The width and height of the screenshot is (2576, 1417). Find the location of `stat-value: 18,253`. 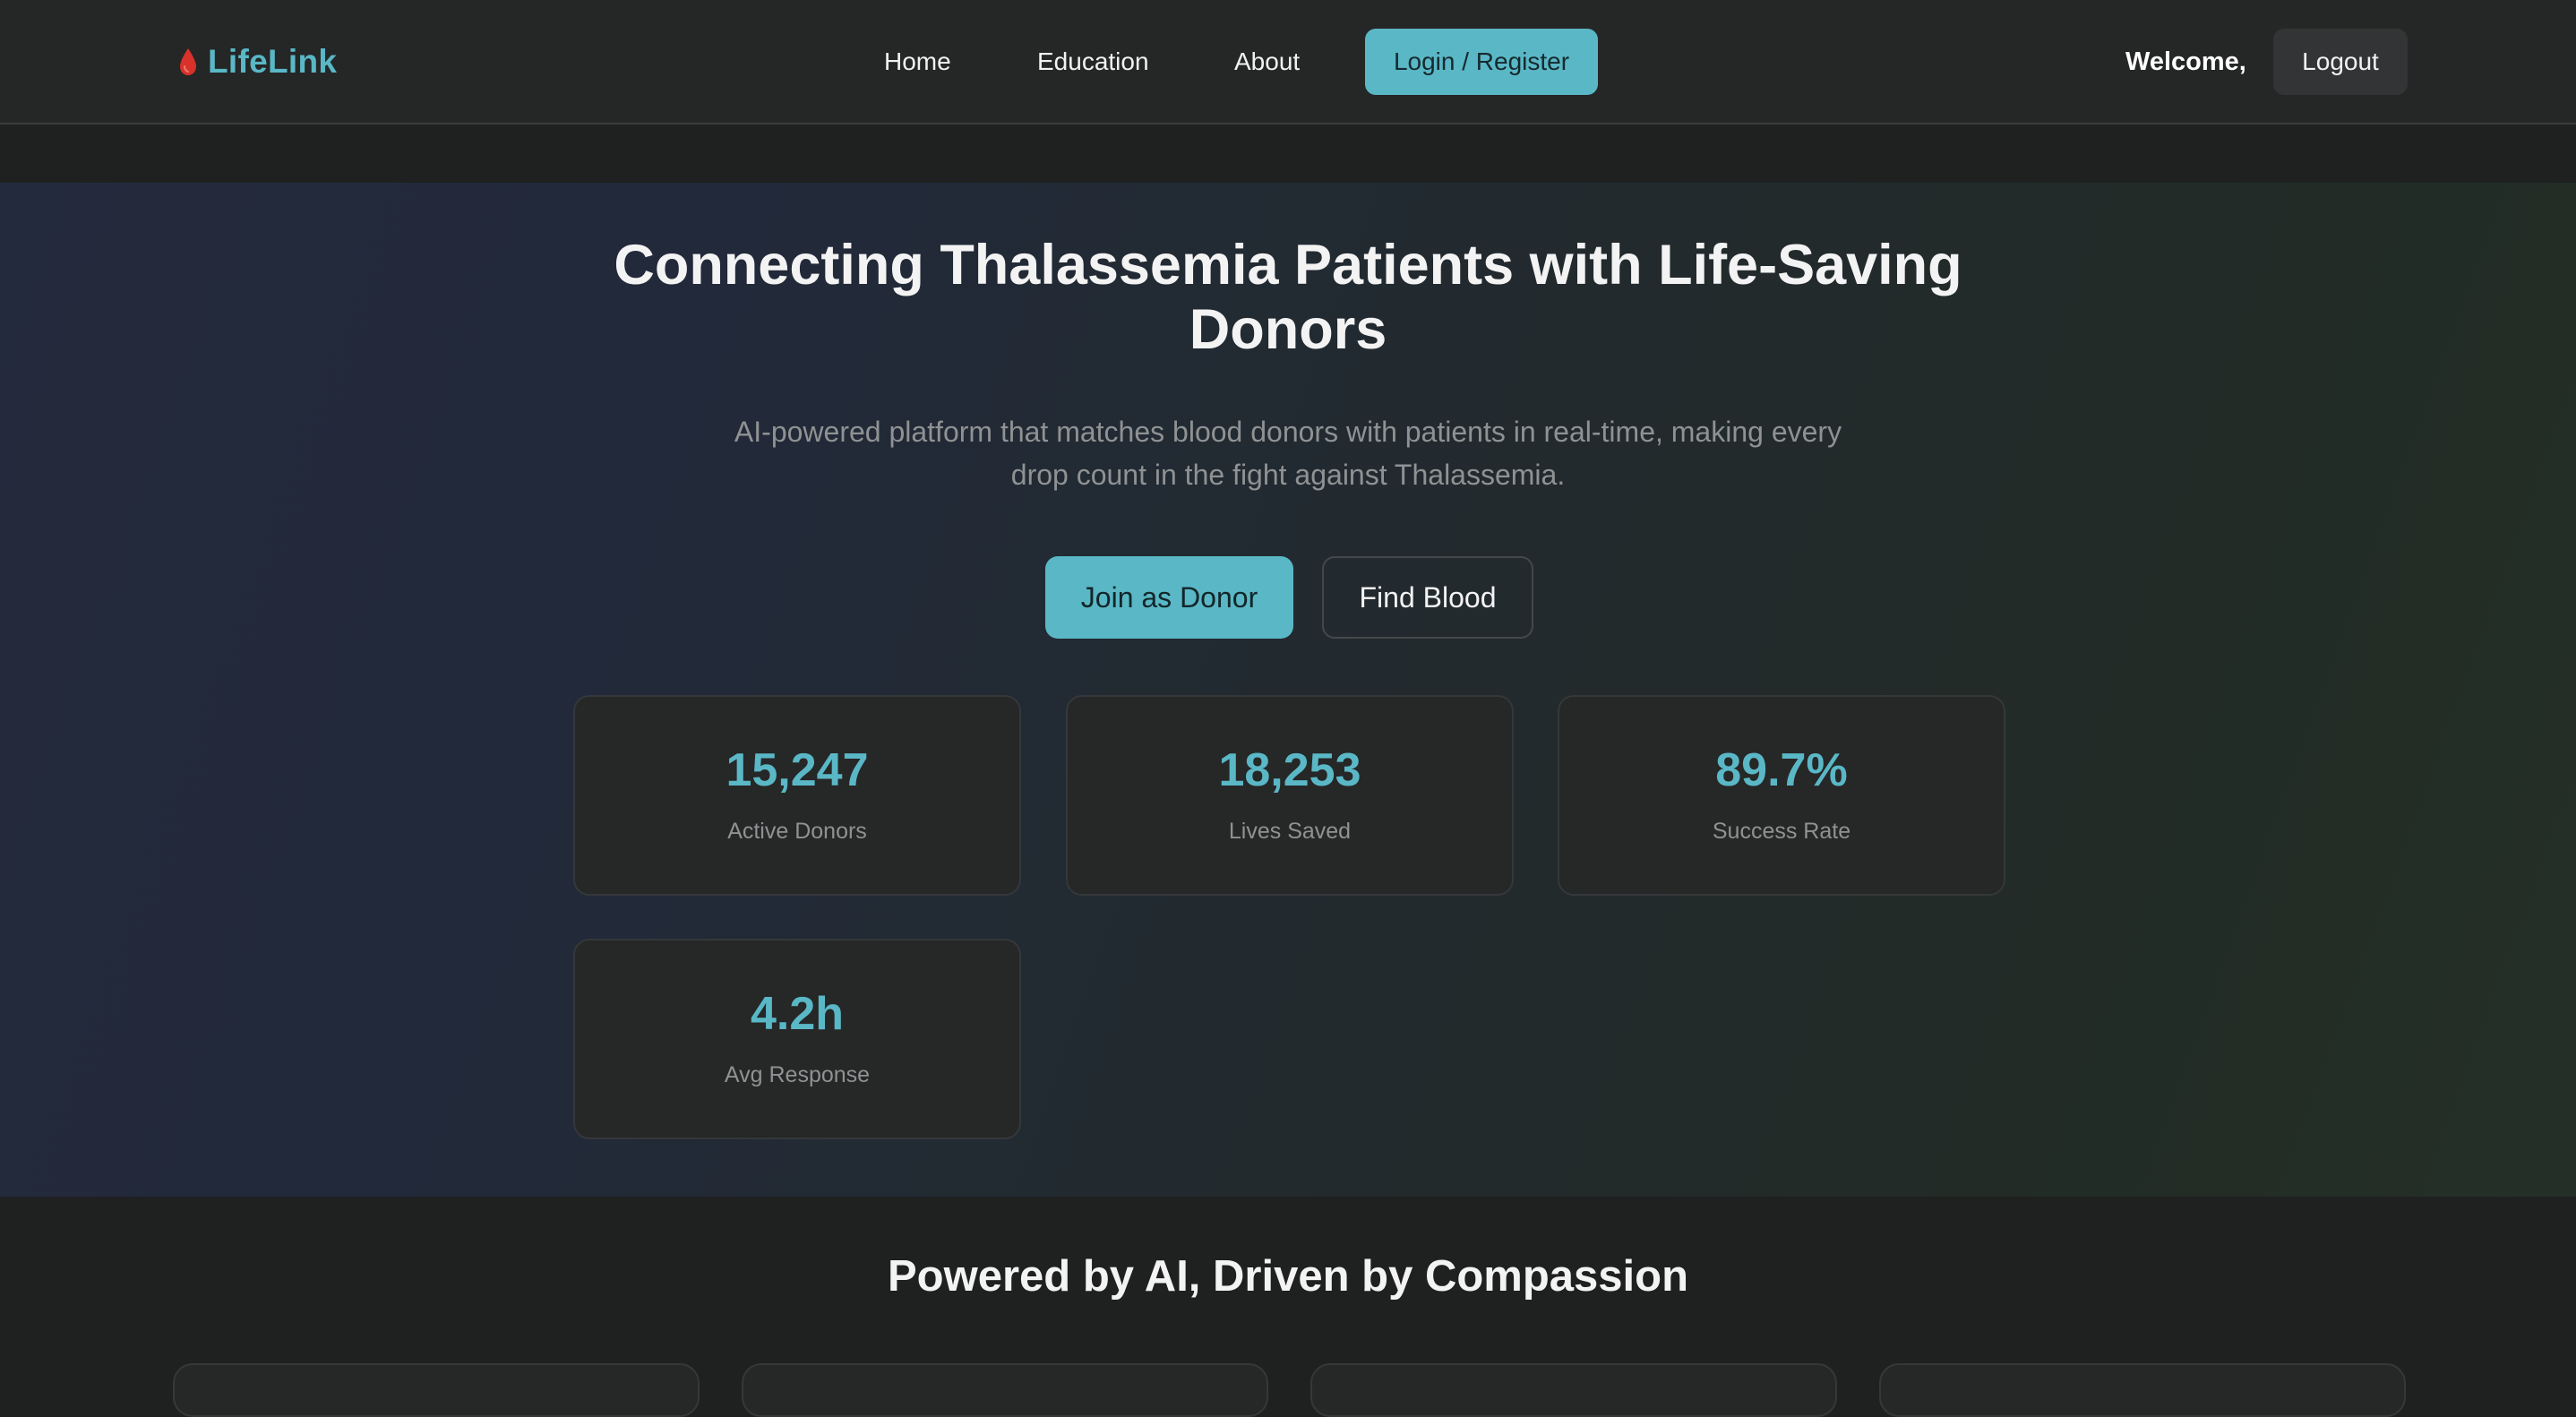

stat-value: 18,253 is located at coordinates (1289, 770).